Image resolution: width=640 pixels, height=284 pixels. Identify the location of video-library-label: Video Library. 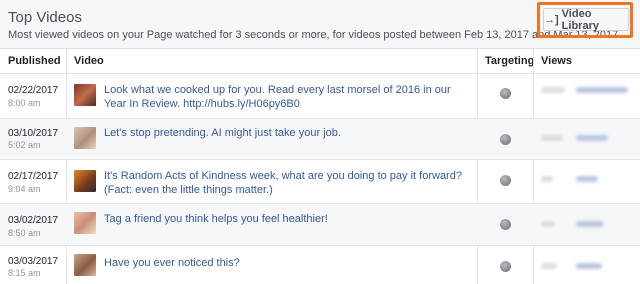
(580, 19).